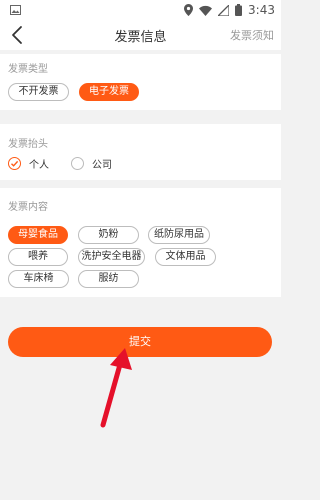 The width and height of the screenshot is (320, 500). I want to click on radio-option-company: 公司, so click(91, 163).